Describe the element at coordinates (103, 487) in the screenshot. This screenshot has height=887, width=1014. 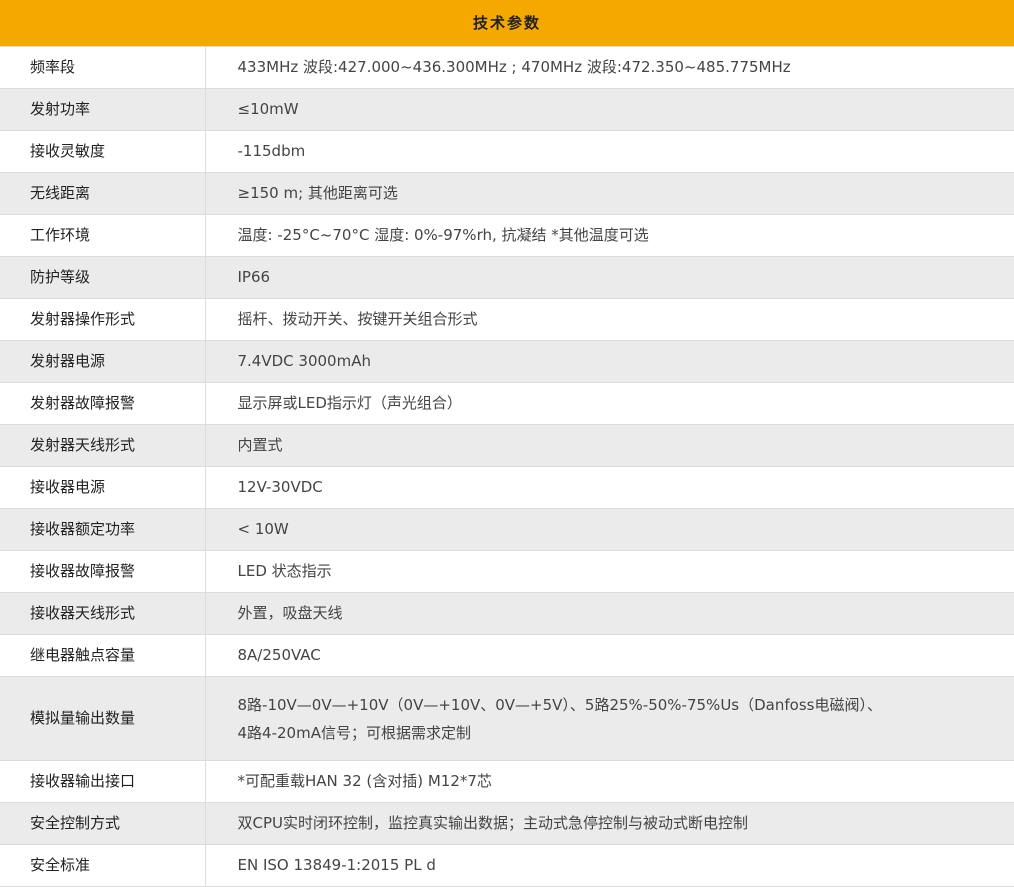
I see `spec-label: 接收器电源` at that location.